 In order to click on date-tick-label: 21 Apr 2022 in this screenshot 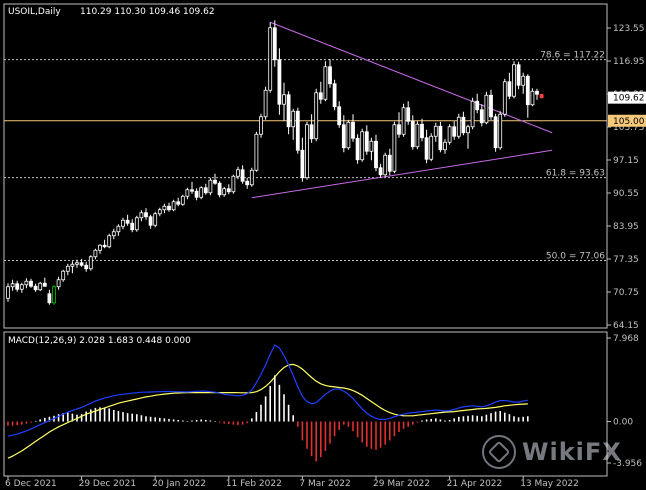, I will do `click(475, 484)`.